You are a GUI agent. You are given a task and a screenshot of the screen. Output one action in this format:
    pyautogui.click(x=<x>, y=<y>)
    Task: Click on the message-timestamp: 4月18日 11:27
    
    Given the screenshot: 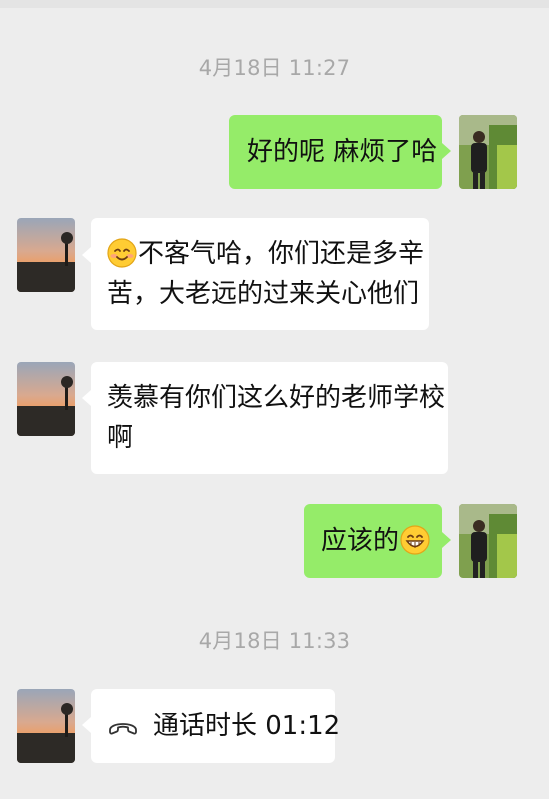 What is the action you would take?
    pyautogui.click(x=274, y=68)
    